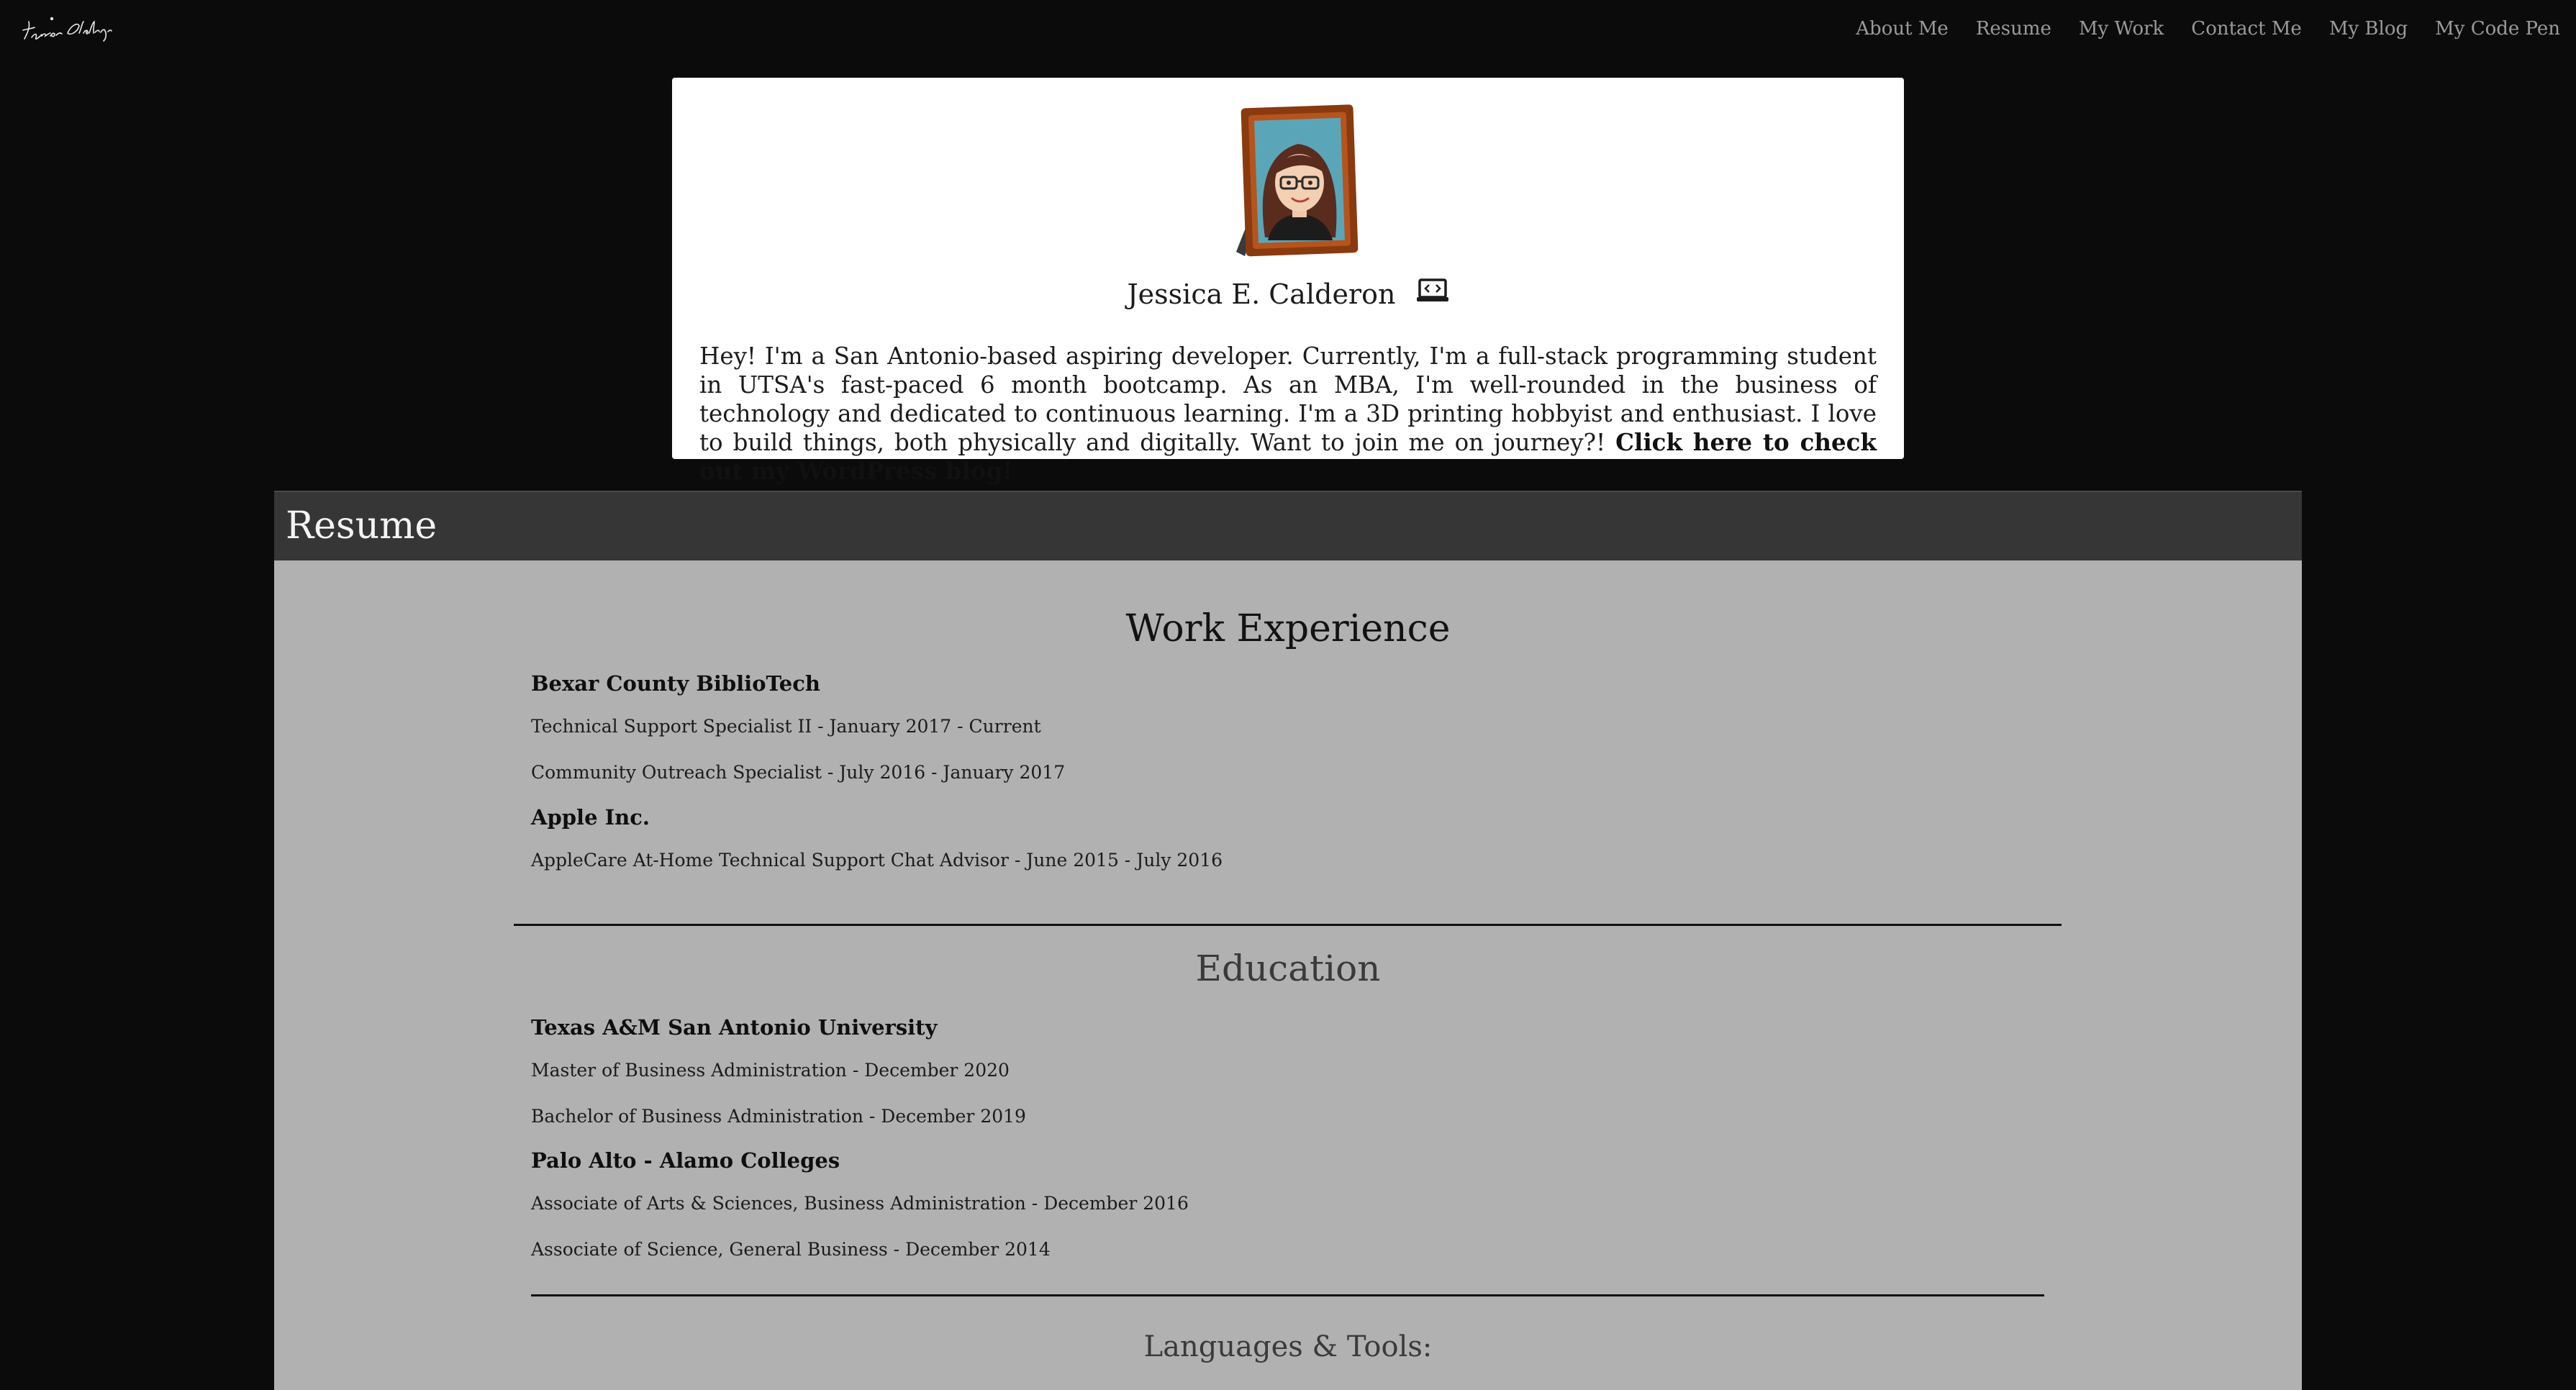 The image size is (2576, 1390). Describe the element at coordinates (734, 1027) in the screenshot. I see `org-texas-am-san-antonio: Texas A&M San Antonio University` at that location.